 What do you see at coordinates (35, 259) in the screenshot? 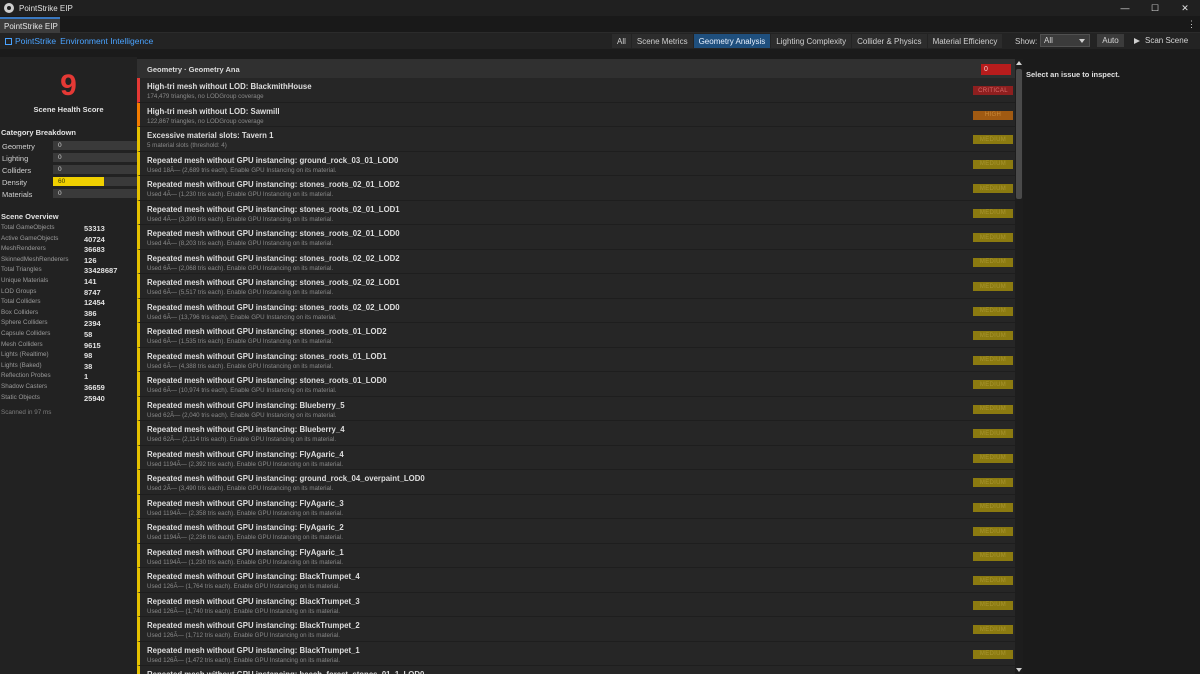
I see `overview-key: SkinnedMeshRenderers` at bounding box center [35, 259].